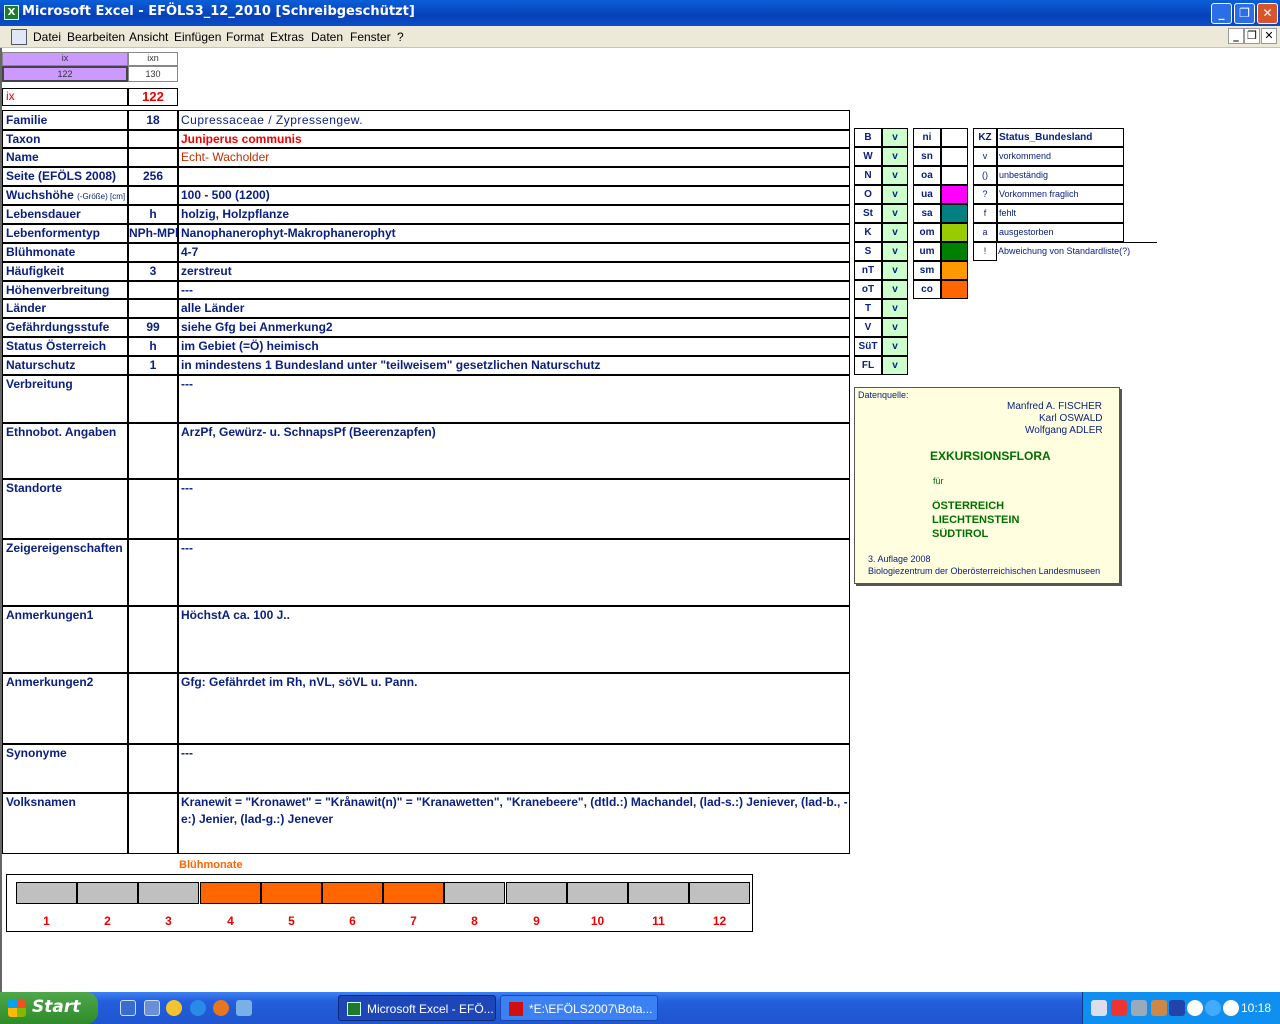  I want to click on row-label: Verbreitung, so click(65, 399).